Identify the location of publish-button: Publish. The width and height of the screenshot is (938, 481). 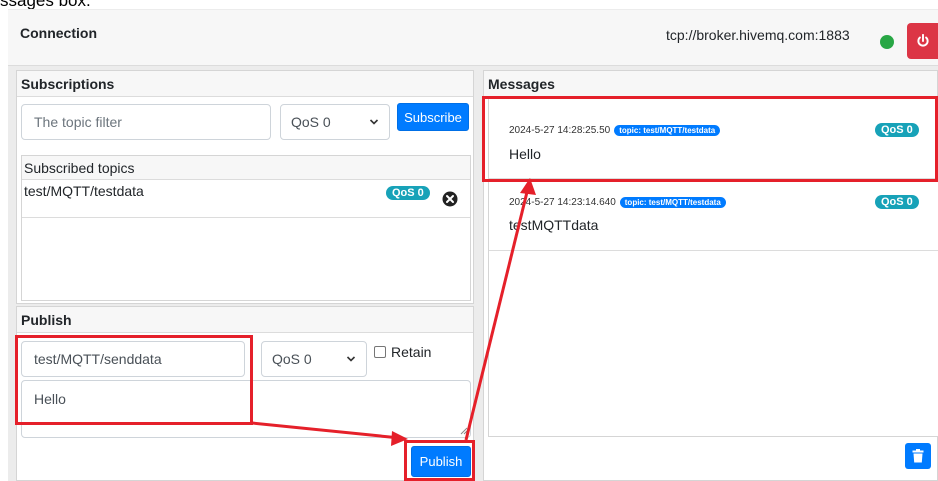
(441, 461).